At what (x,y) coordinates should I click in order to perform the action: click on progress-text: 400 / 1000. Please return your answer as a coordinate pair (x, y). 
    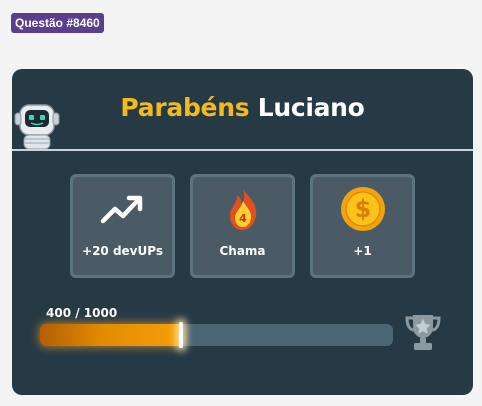
    Looking at the image, I should click on (82, 313).